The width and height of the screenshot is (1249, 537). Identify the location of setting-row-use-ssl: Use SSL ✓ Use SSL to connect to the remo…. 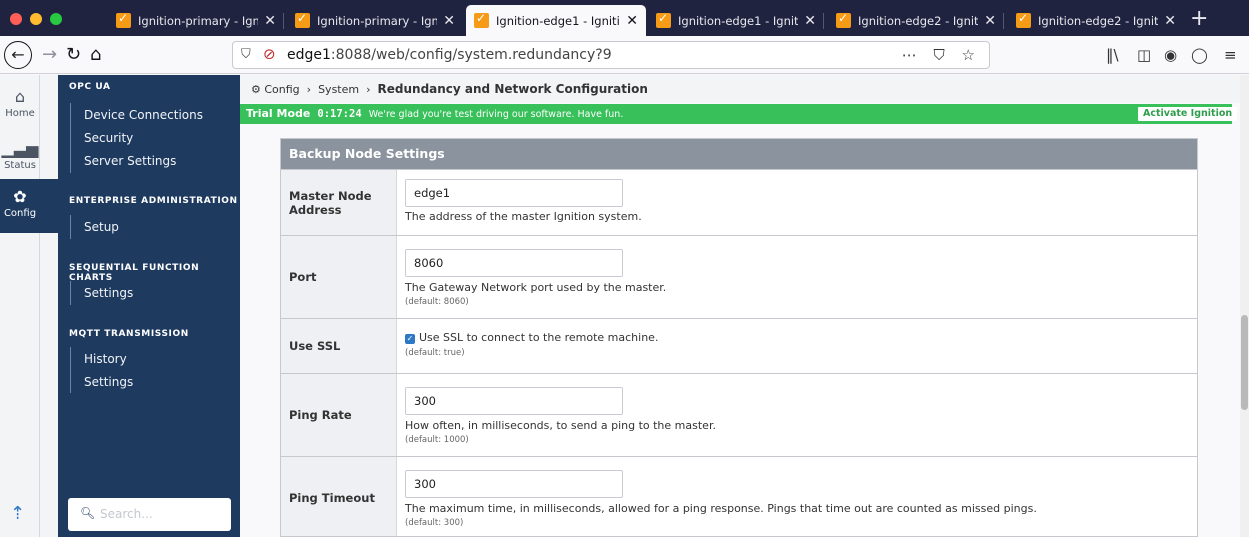
(739, 345).